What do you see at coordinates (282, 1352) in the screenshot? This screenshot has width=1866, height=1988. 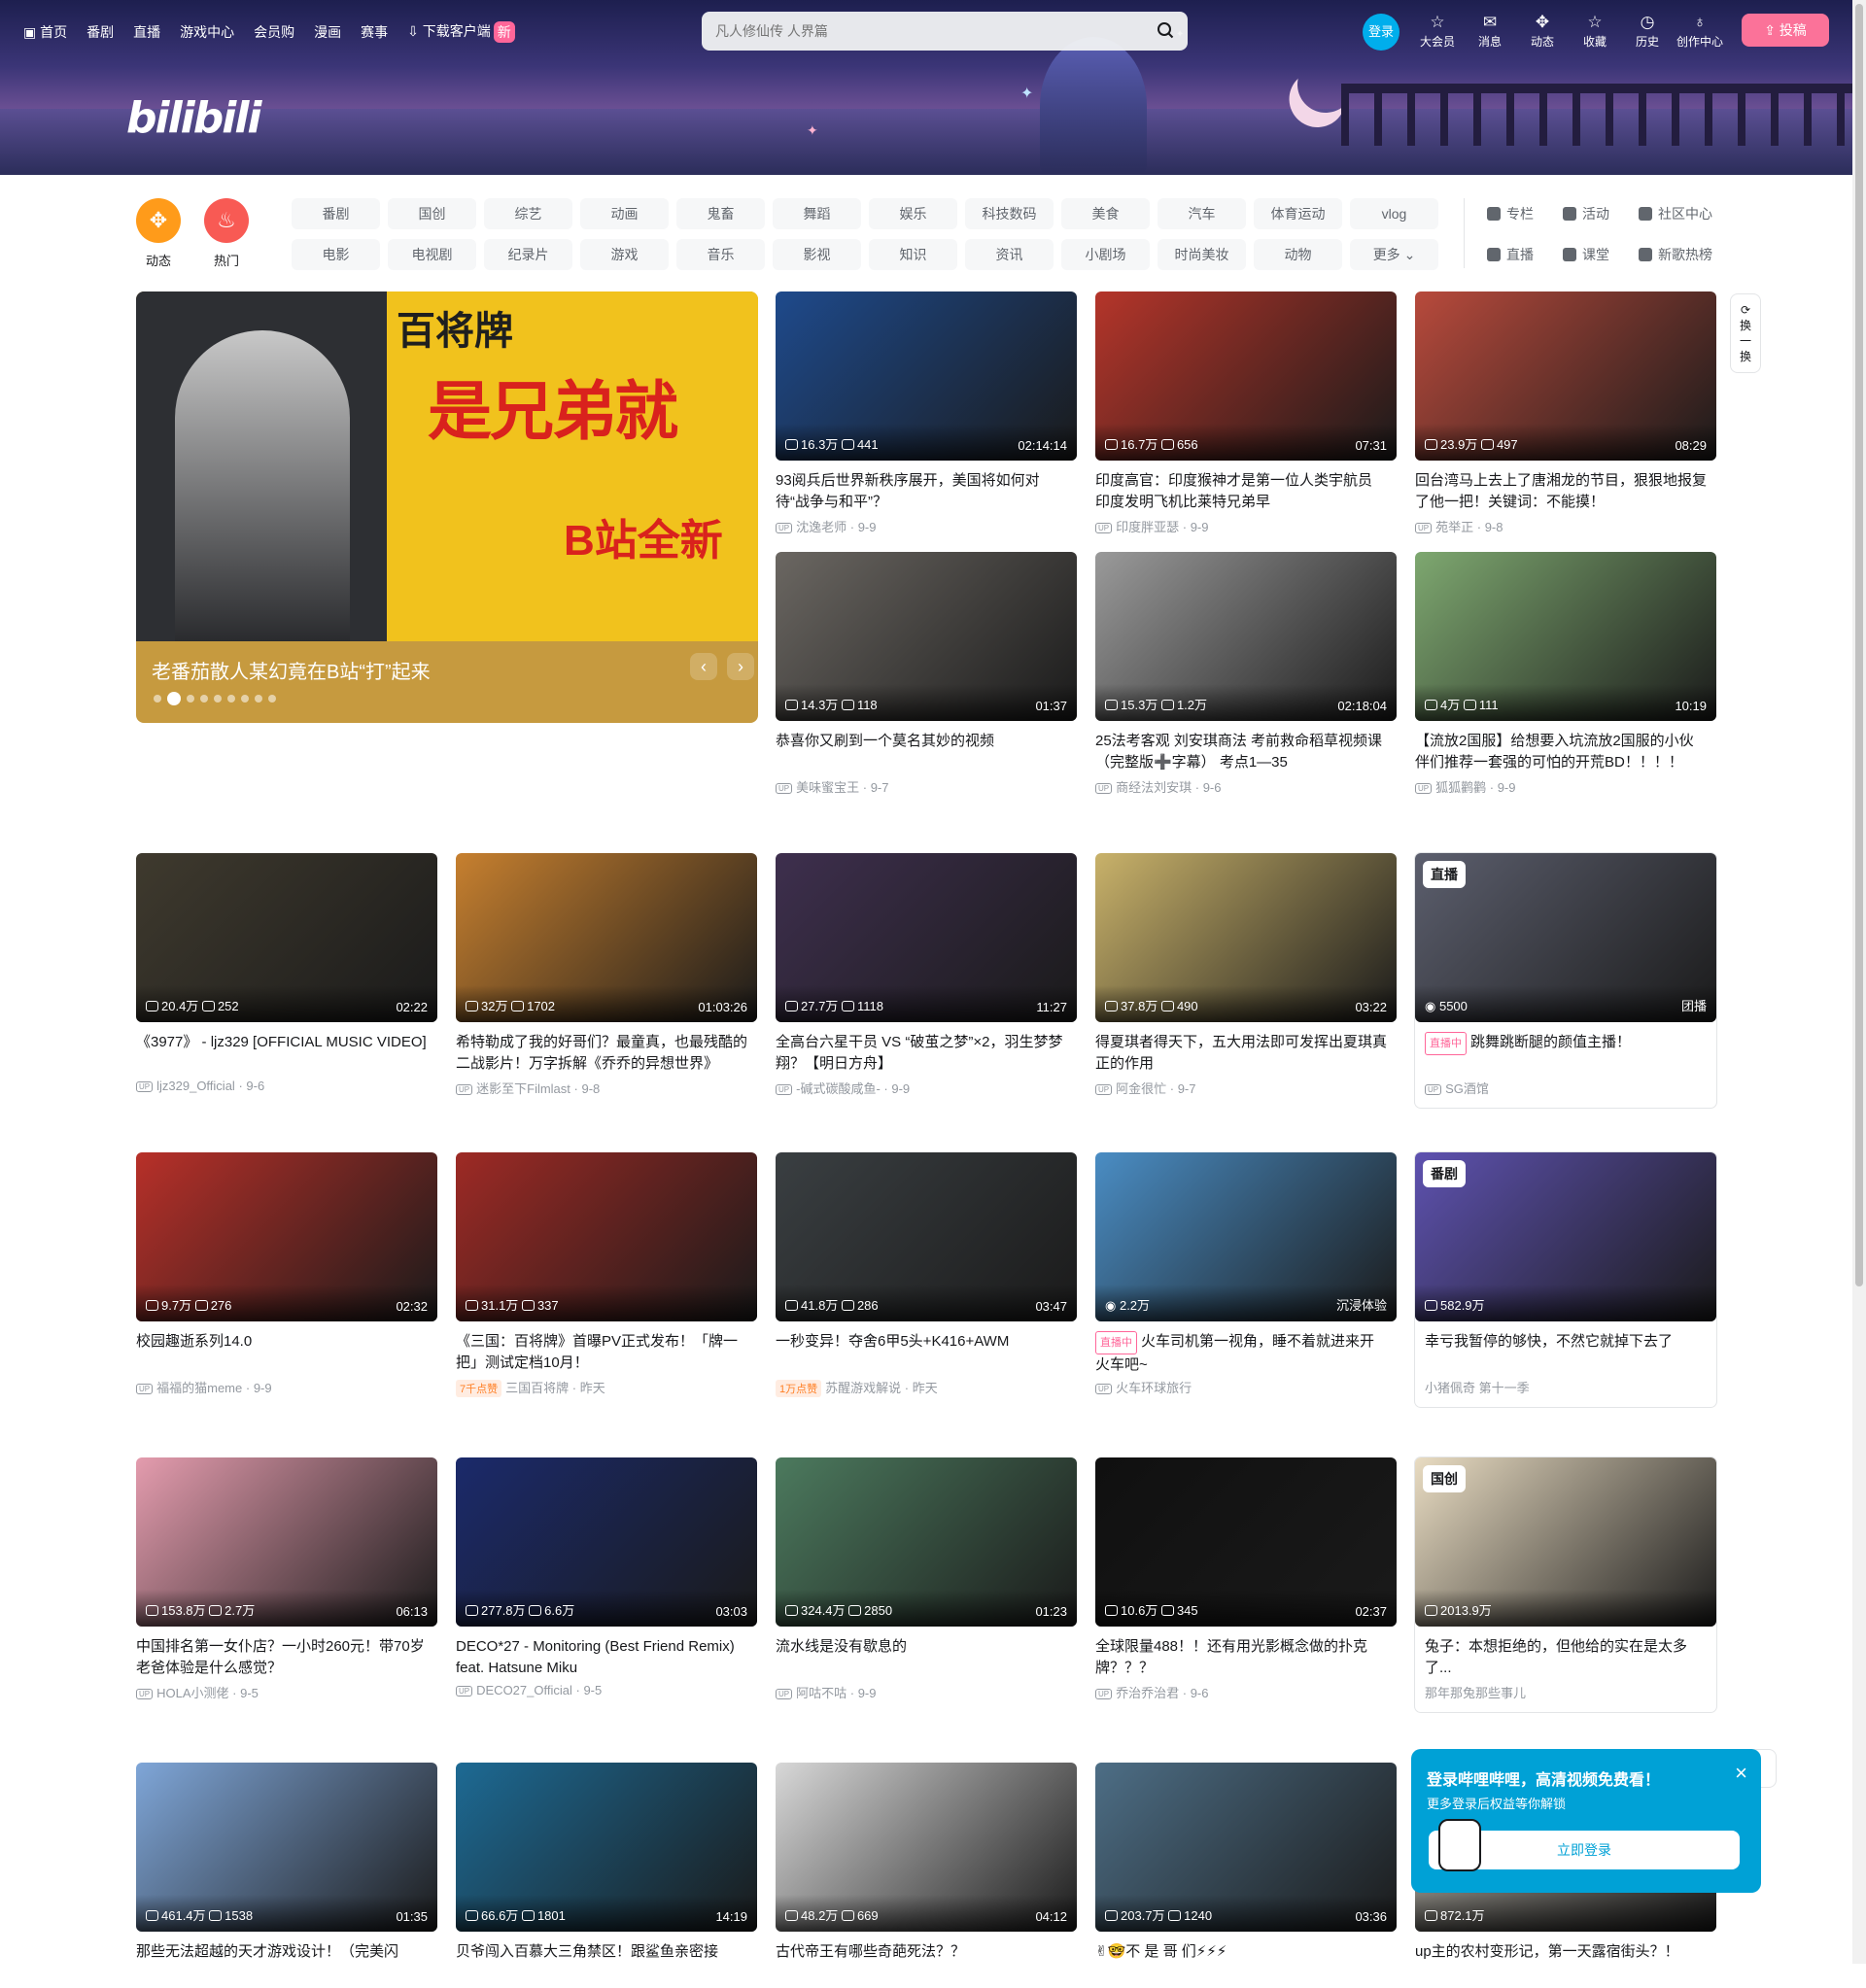 I see `video-title: 校园趣逝系列14.0` at bounding box center [282, 1352].